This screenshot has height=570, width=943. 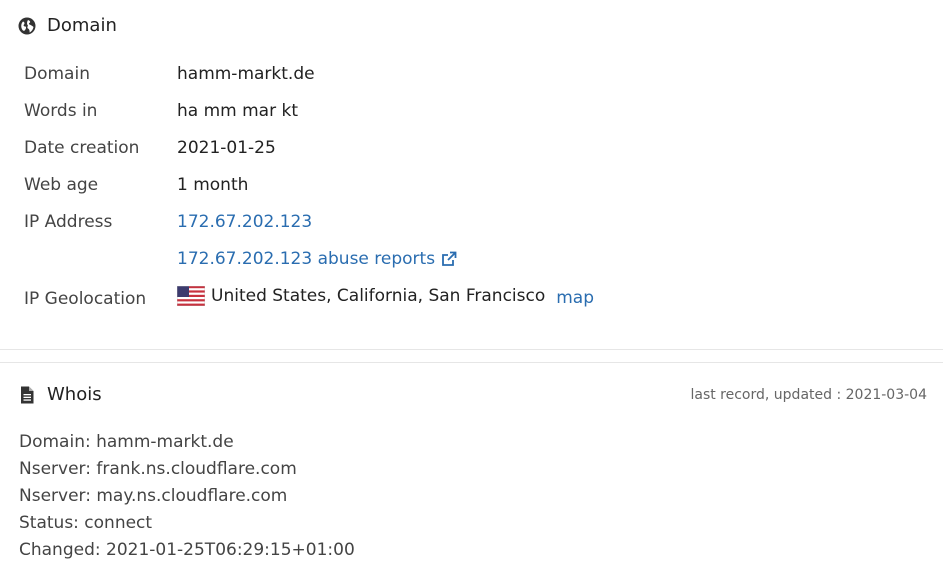 What do you see at coordinates (306, 259) in the screenshot?
I see `abuse-reports-text: 172.67.202.123 abuse reports` at bounding box center [306, 259].